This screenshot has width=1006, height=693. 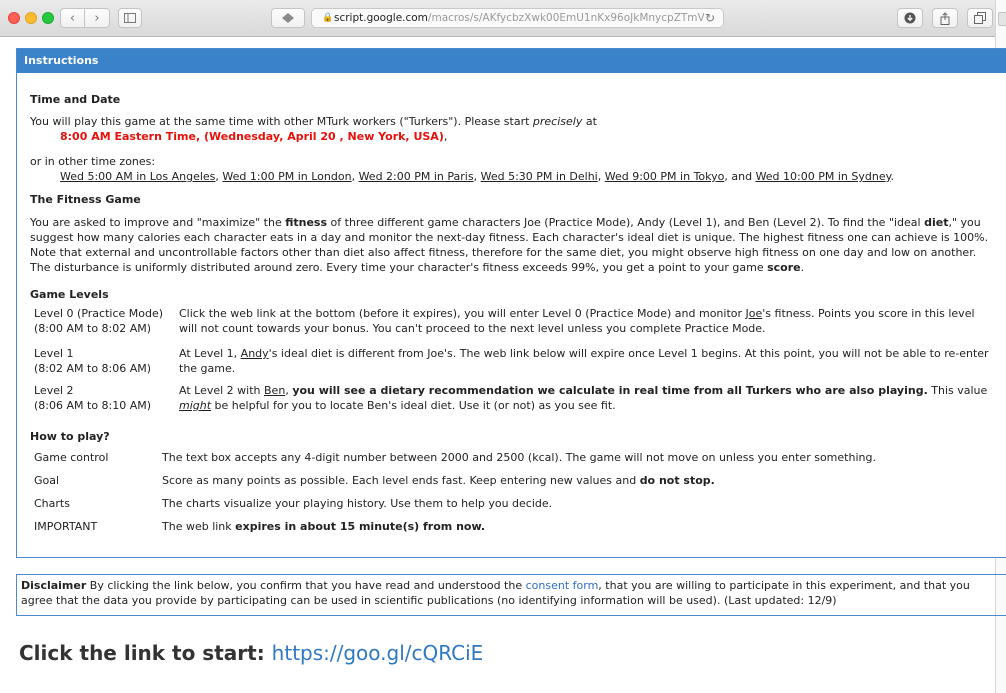 I want to click on lock-icon: 🔒, so click(x=328, y=18).